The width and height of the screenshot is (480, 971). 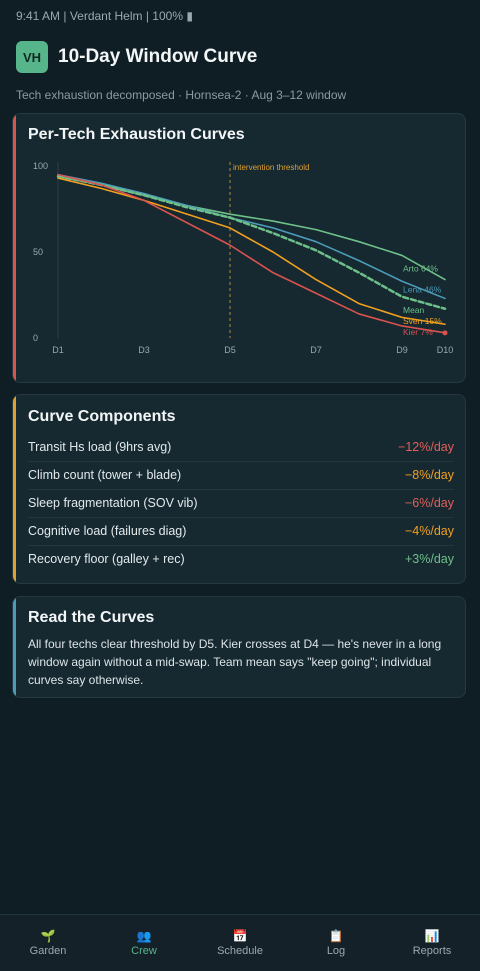 What do you see at coordinates (402, 350) in the screenshot?
I see `x-tick-label: D9` at bounding box center [402, 350].